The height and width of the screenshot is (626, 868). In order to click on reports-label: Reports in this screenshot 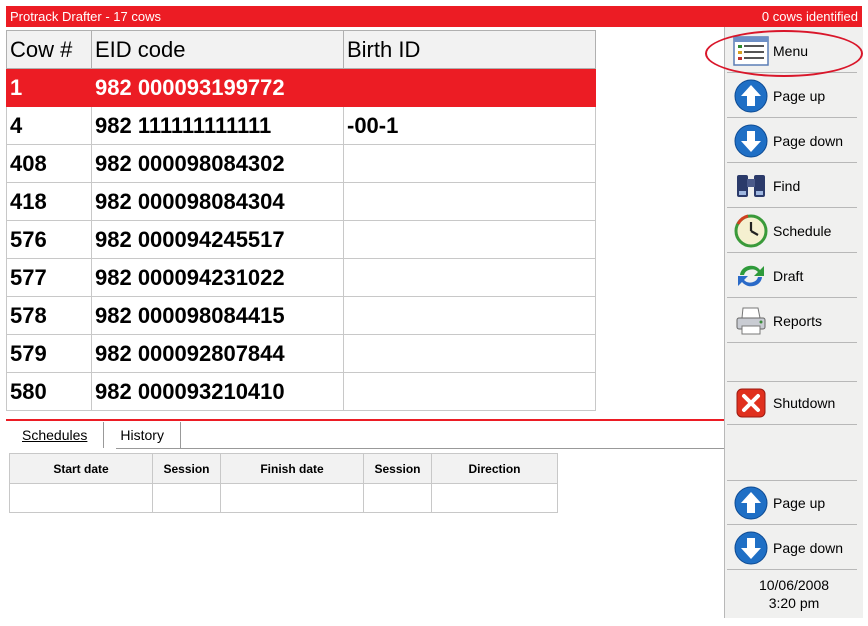, I will do `click(798, 321)`.